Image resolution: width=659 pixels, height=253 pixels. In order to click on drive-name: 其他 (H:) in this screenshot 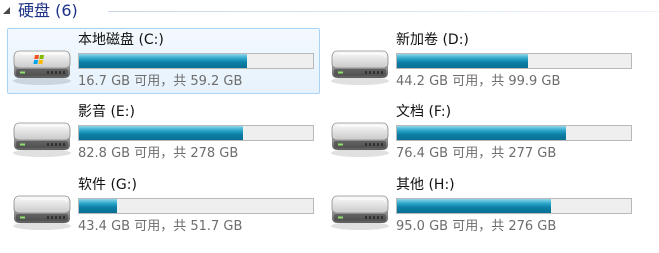, I will do `click(425, 185)`.